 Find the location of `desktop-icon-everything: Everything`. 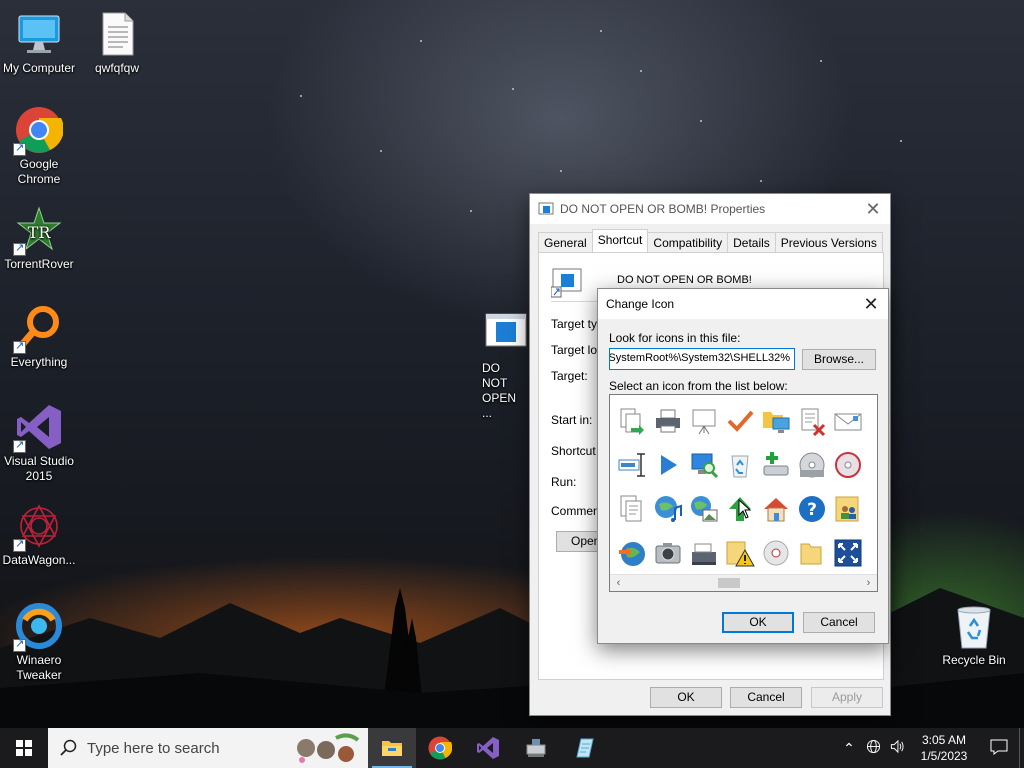

desktop-icon-everything: Everything is located at coordinates (39, 337).